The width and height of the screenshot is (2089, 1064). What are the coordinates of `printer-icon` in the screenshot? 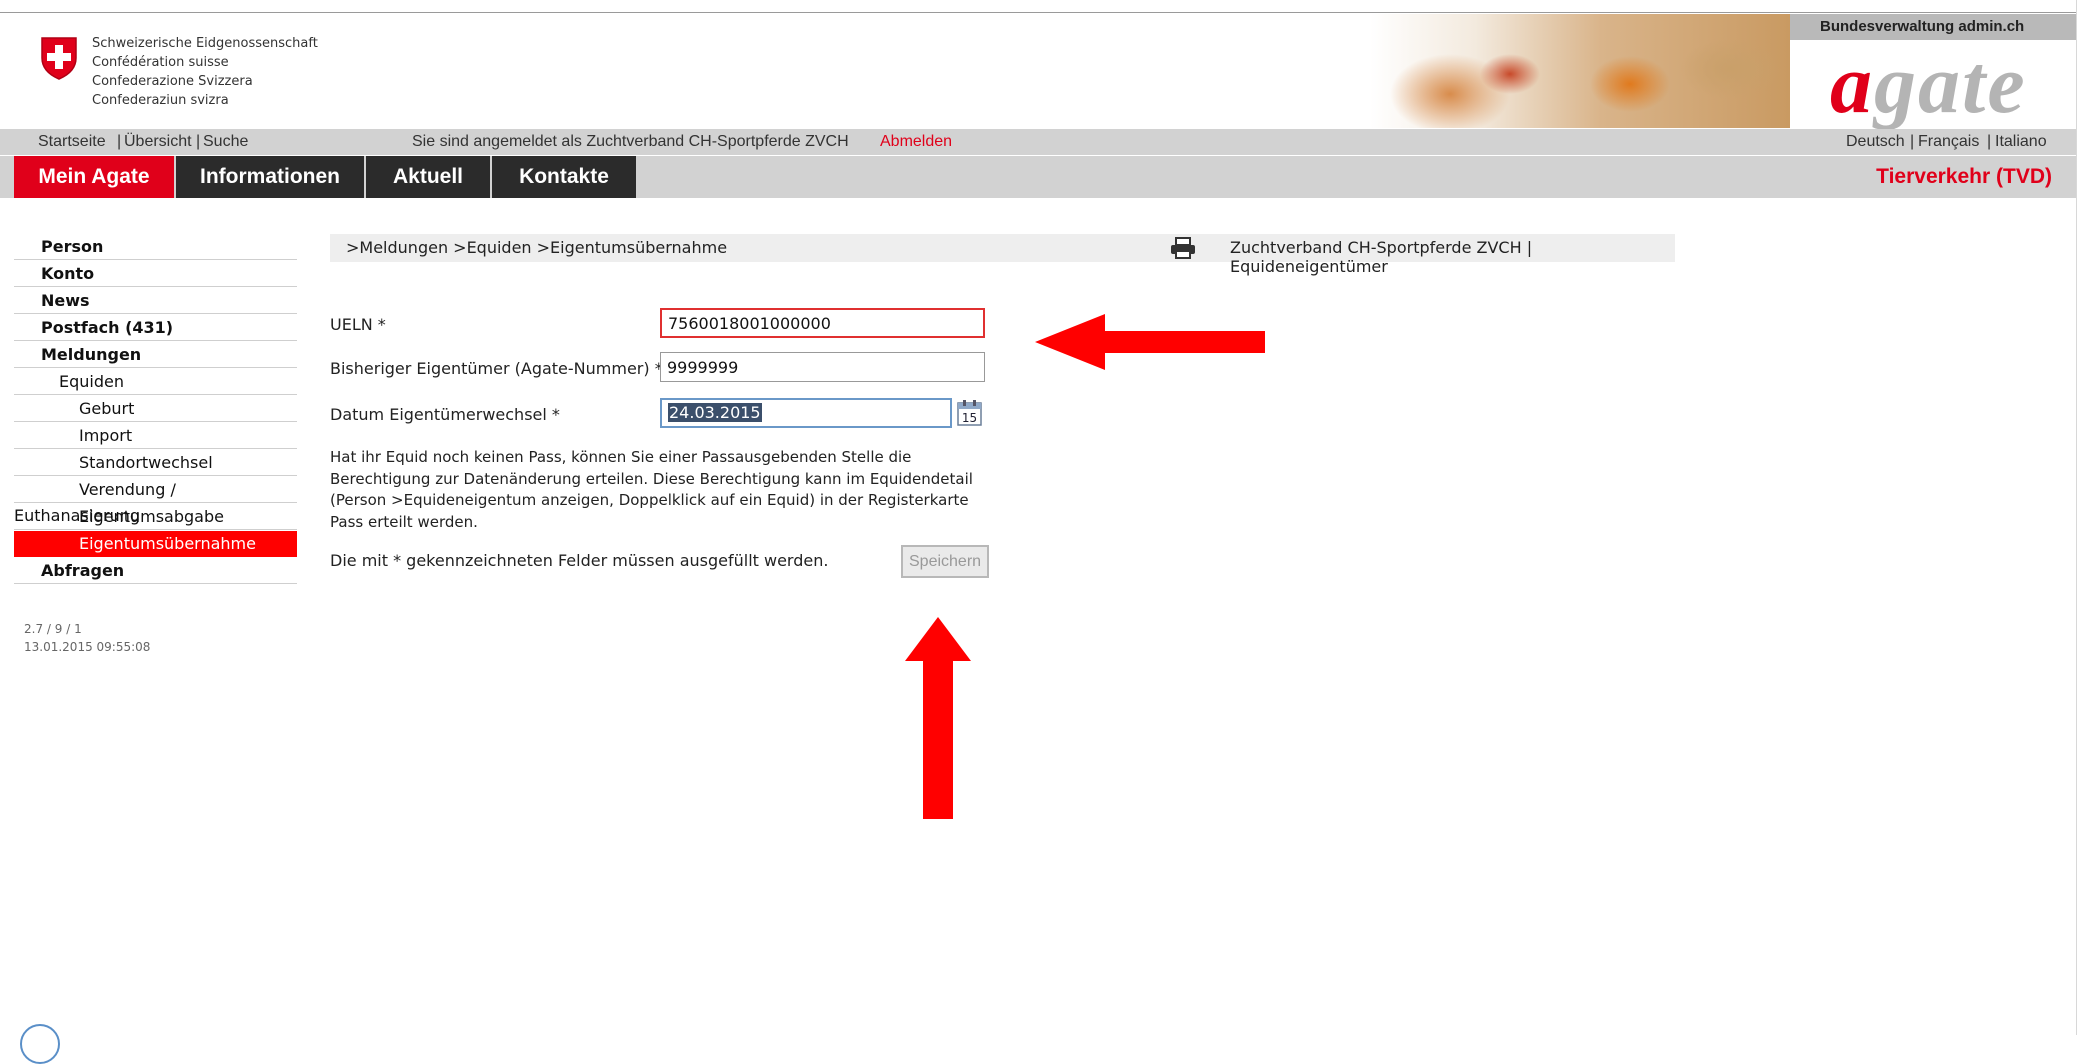 It's located at (1183, 248).